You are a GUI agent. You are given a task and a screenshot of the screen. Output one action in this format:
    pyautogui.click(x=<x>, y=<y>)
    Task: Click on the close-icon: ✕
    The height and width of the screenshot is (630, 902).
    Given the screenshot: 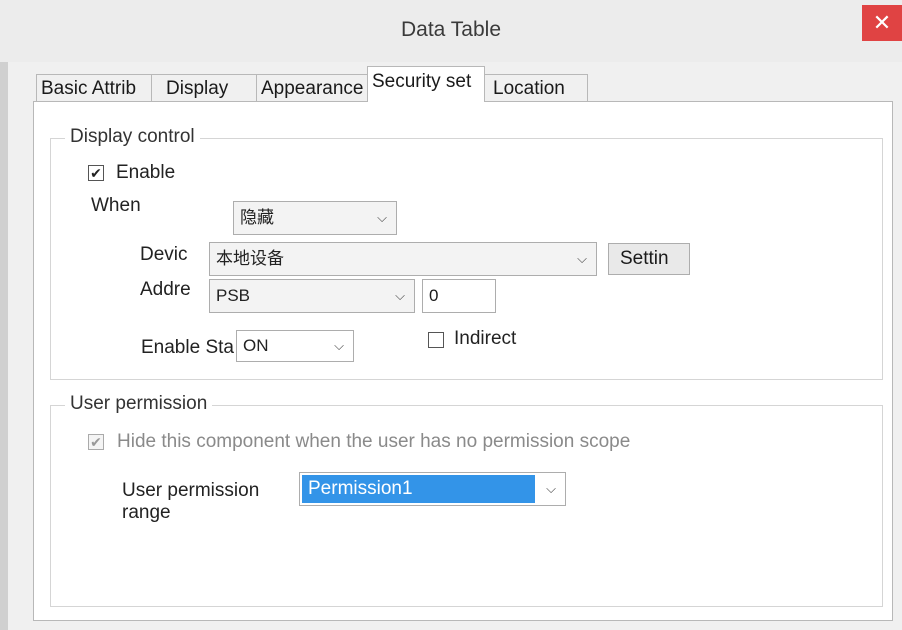 What is the action you would take?
    pyautogui.click(x=882, y=22)
    